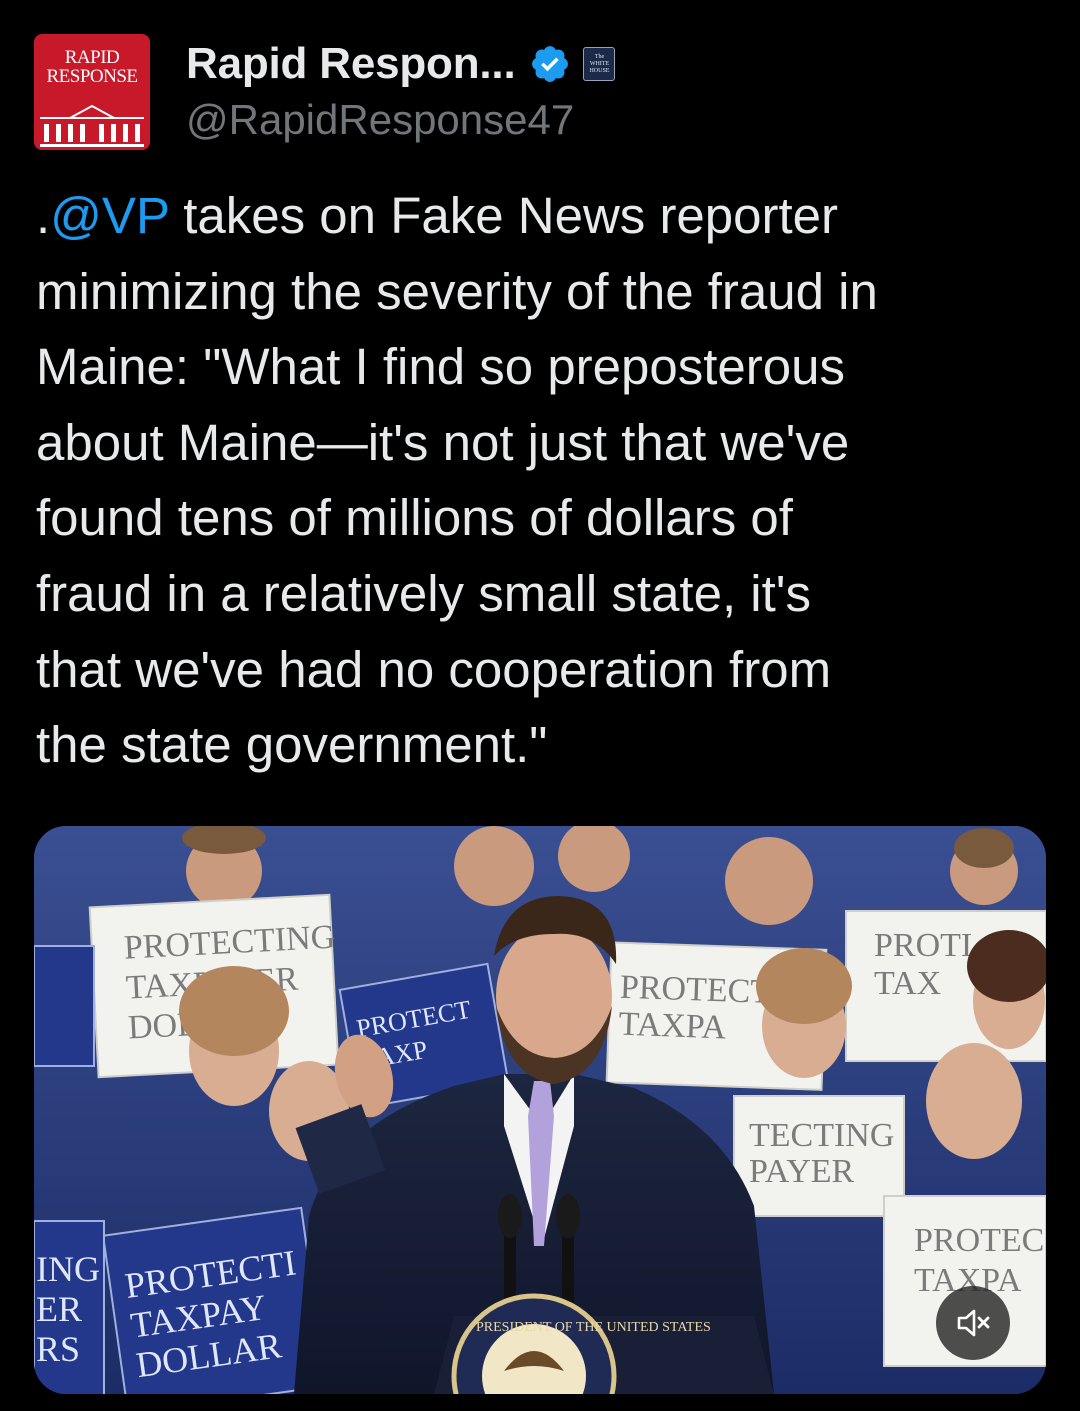  Describe the element at coordinates (92, 92) in the screenshot. I see `avatar: RAPID RESPONSE` at that location.